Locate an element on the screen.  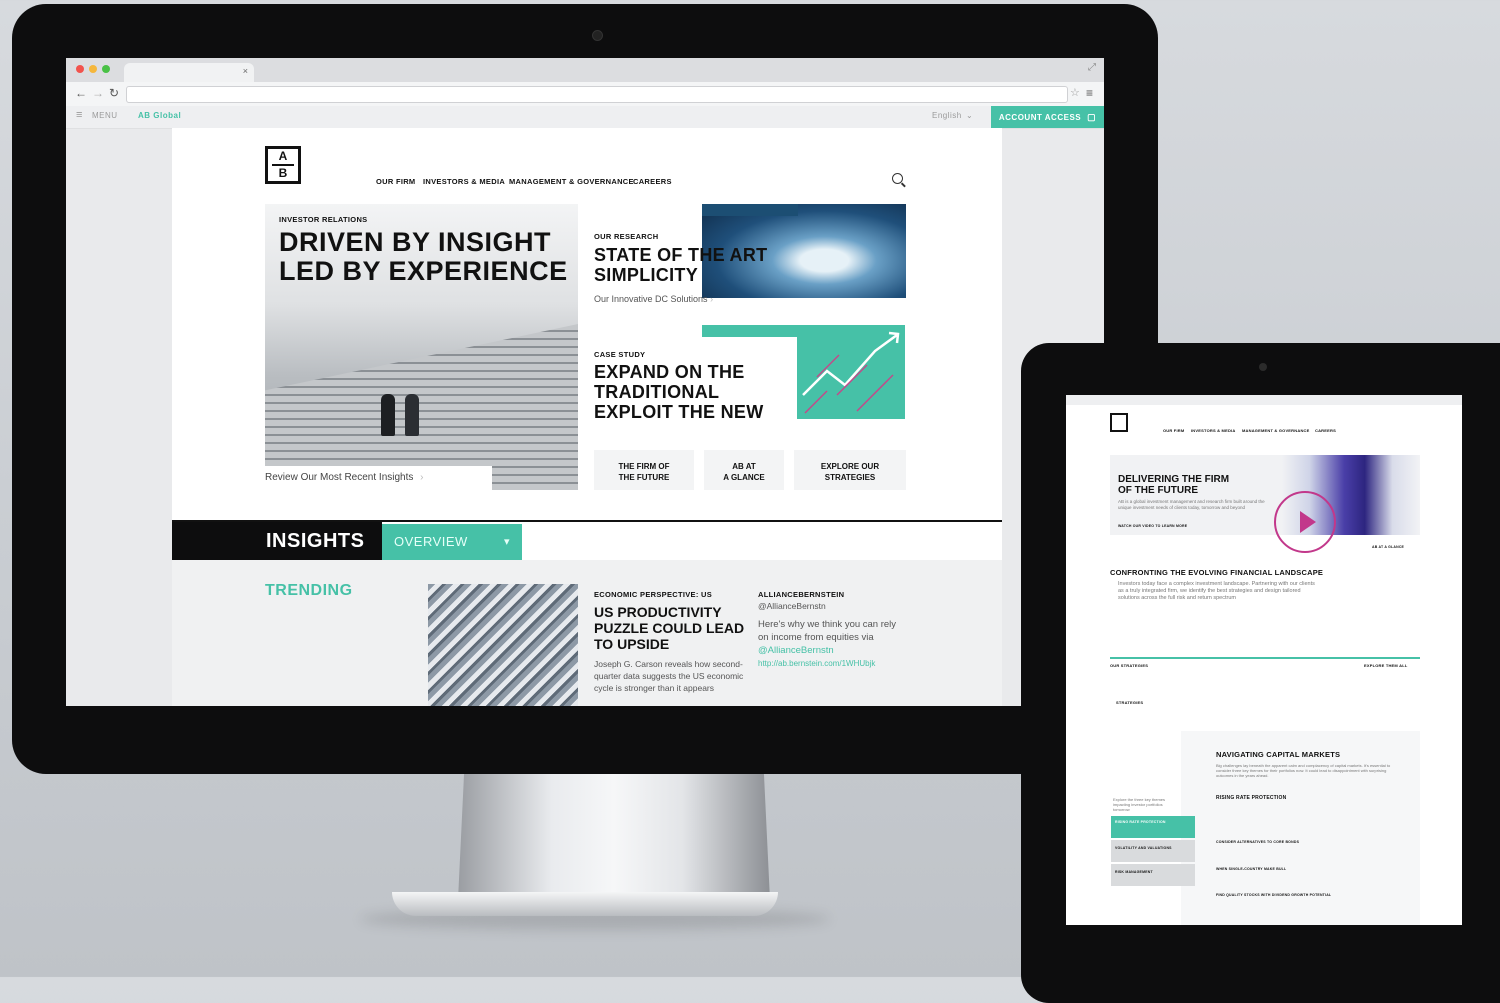
insights-dropdown-value: OVERVIEW is located at coordinates (431, 541).